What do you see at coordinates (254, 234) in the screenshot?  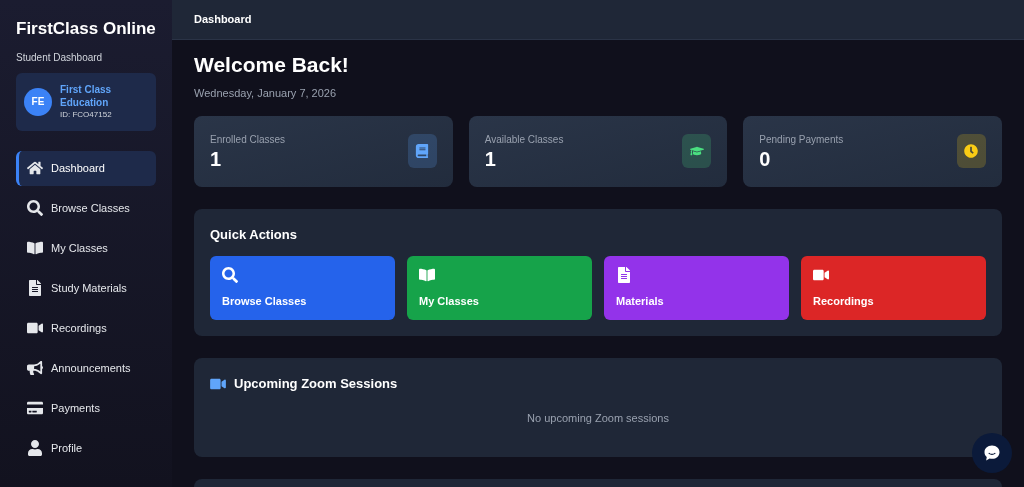 I see `section-heading: Quick Actions` at bounding box center [254, 234].